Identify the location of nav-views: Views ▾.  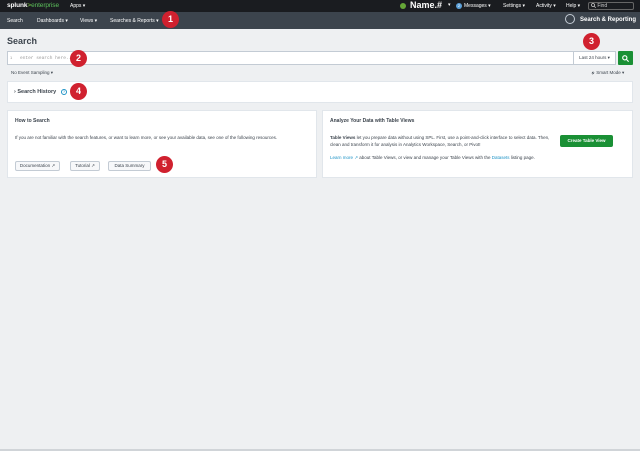
(88, 21).